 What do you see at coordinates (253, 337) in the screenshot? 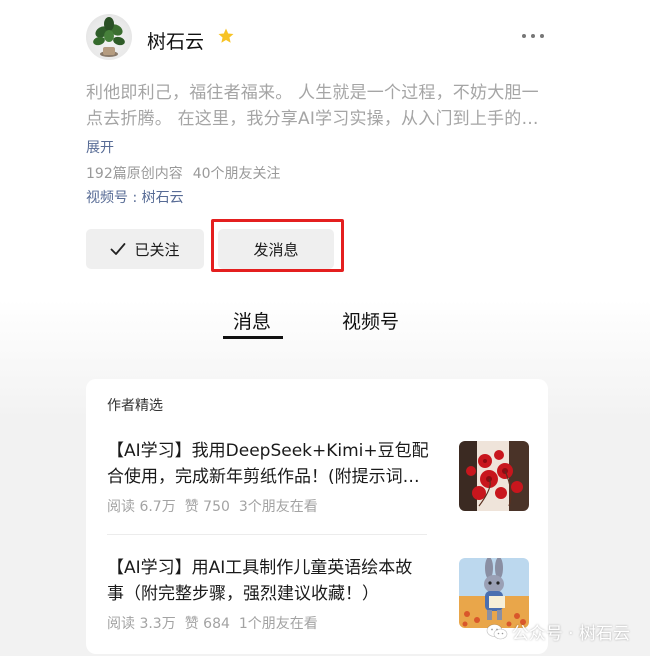
I see `active-tab-indicator` at bounding box center [253, 337].